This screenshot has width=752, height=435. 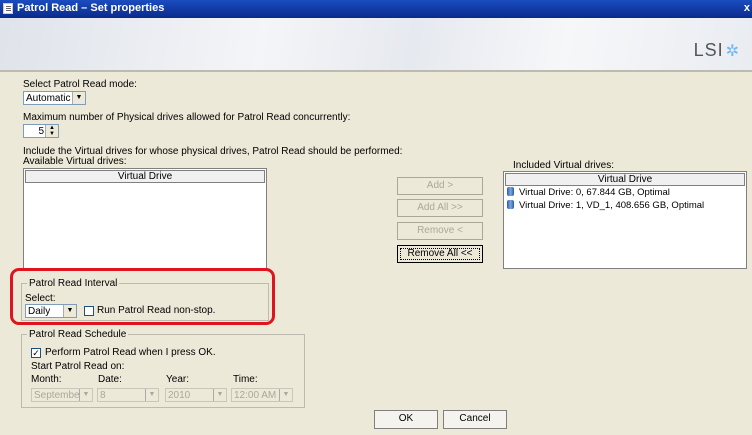 I want to click on lsi-logo: LSI ✲, so click(x=716, y=50).